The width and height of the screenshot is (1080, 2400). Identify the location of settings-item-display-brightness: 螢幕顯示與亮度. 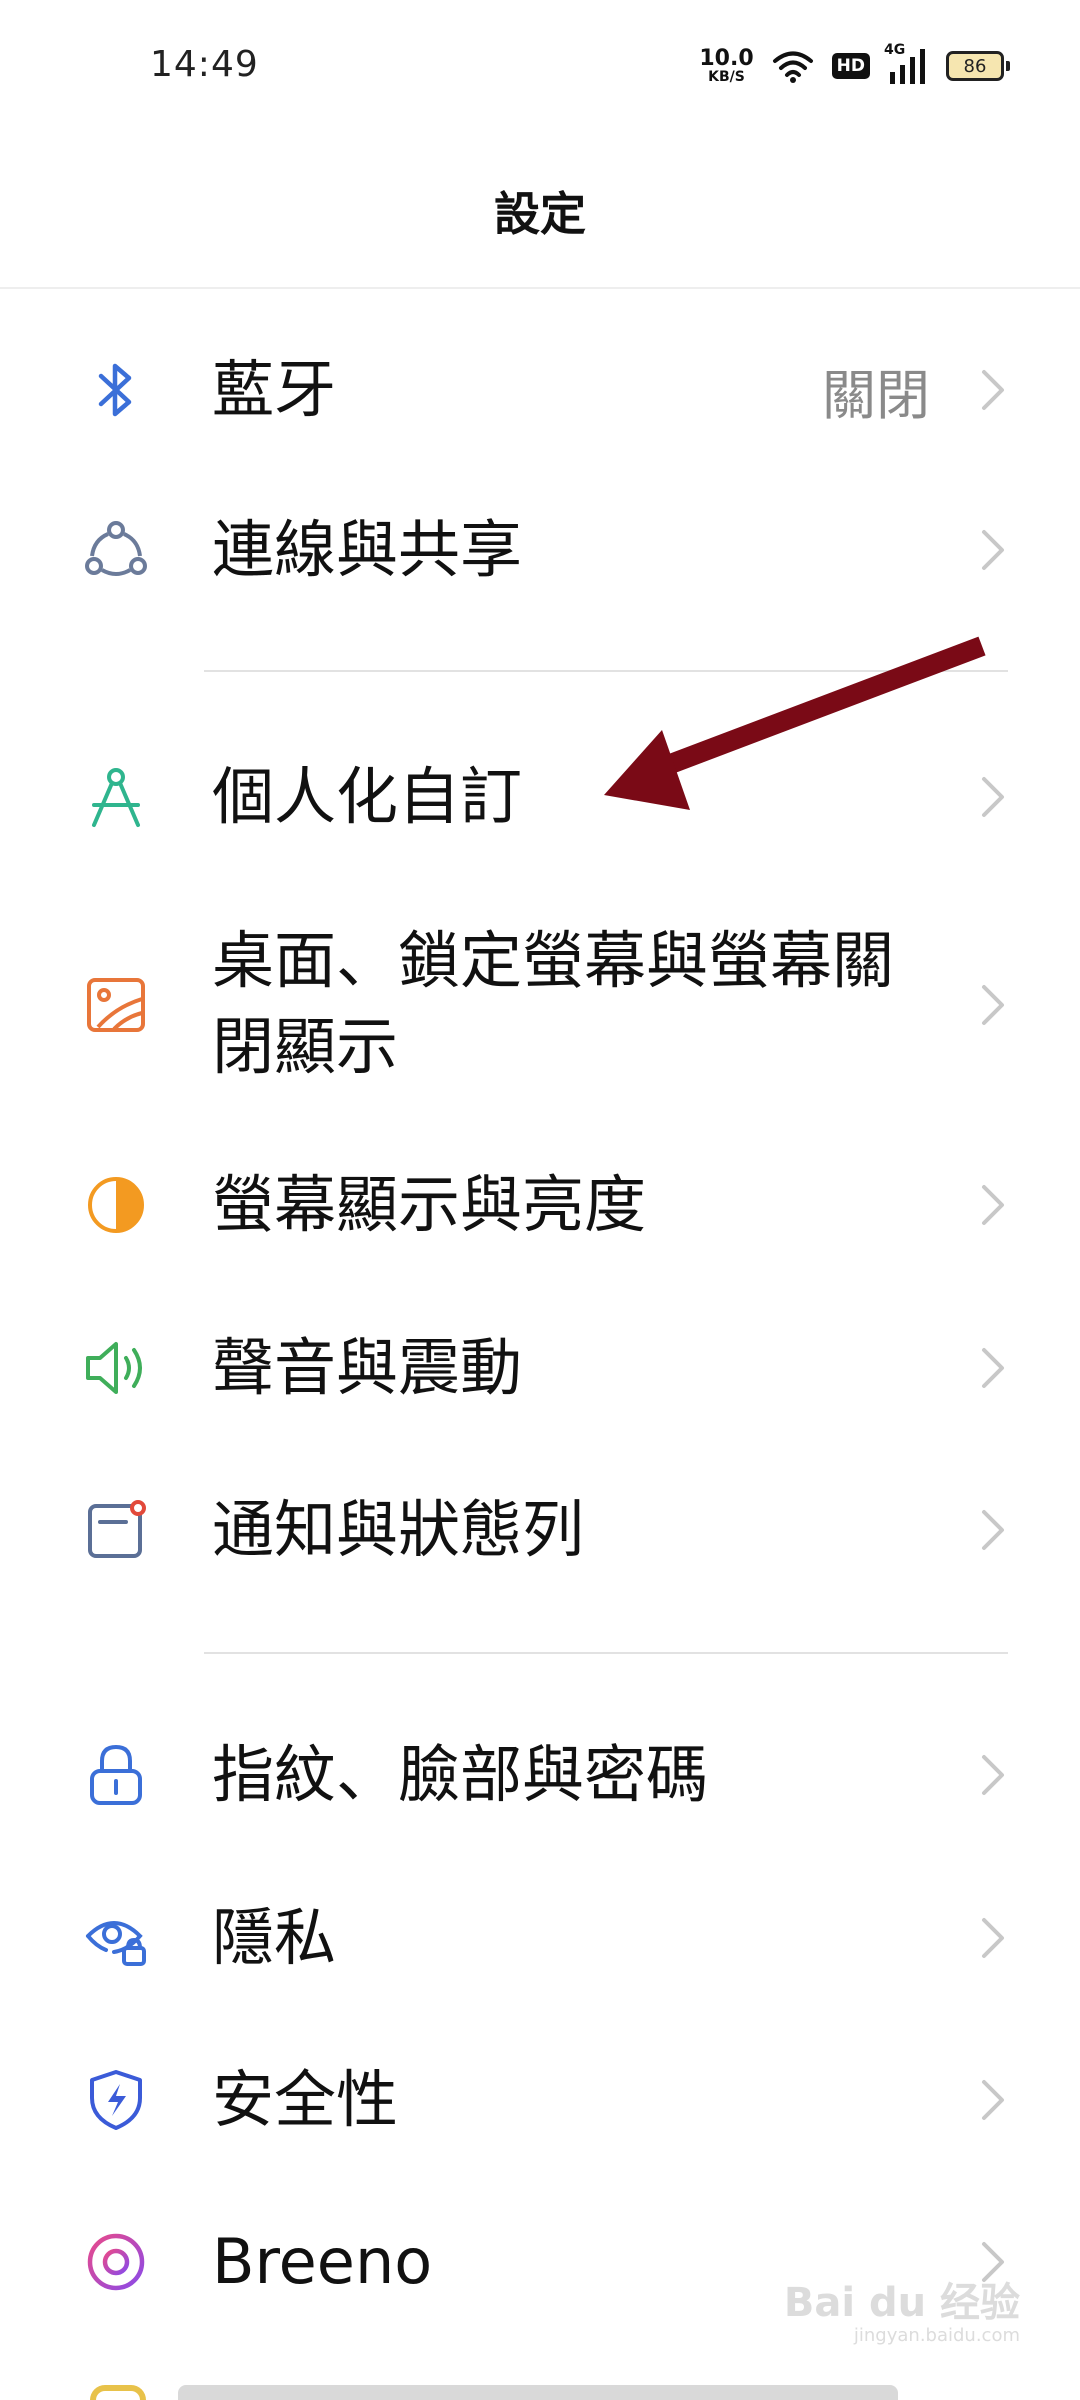
(540, 1205).